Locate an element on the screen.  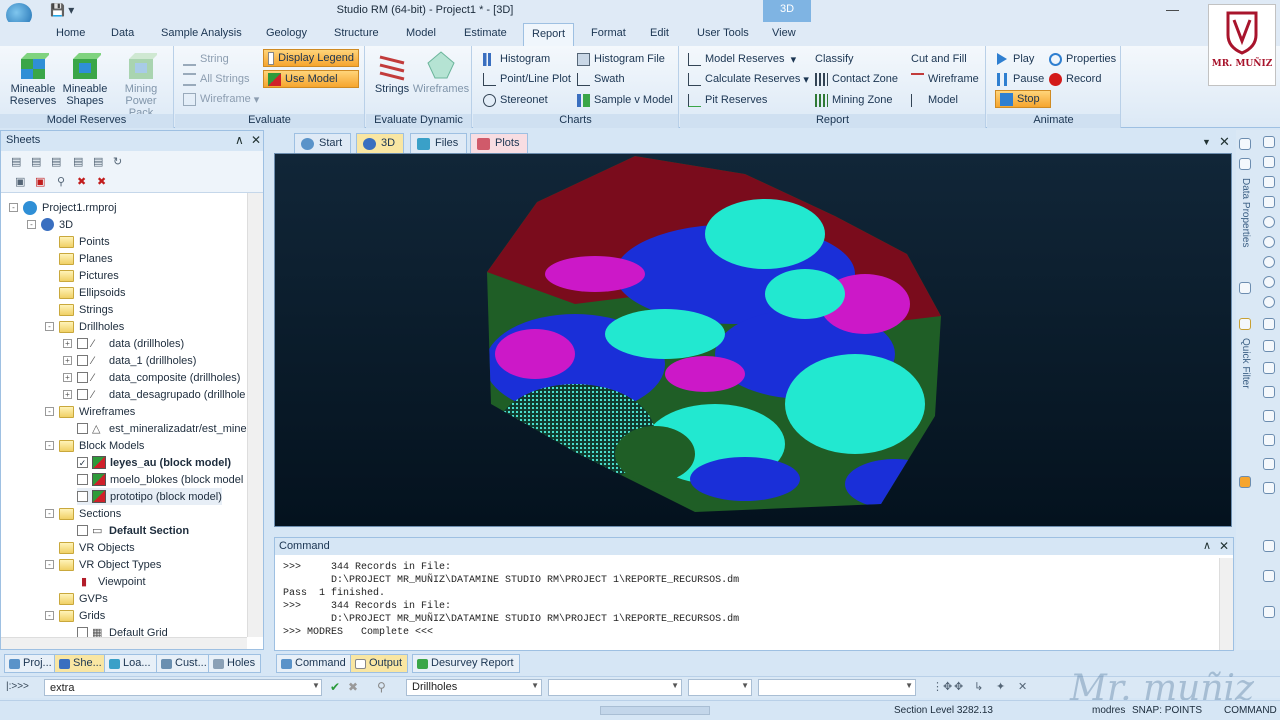
tree-item: + ⁄ data_composite (drillholes) is located at coordinates (151, 377).